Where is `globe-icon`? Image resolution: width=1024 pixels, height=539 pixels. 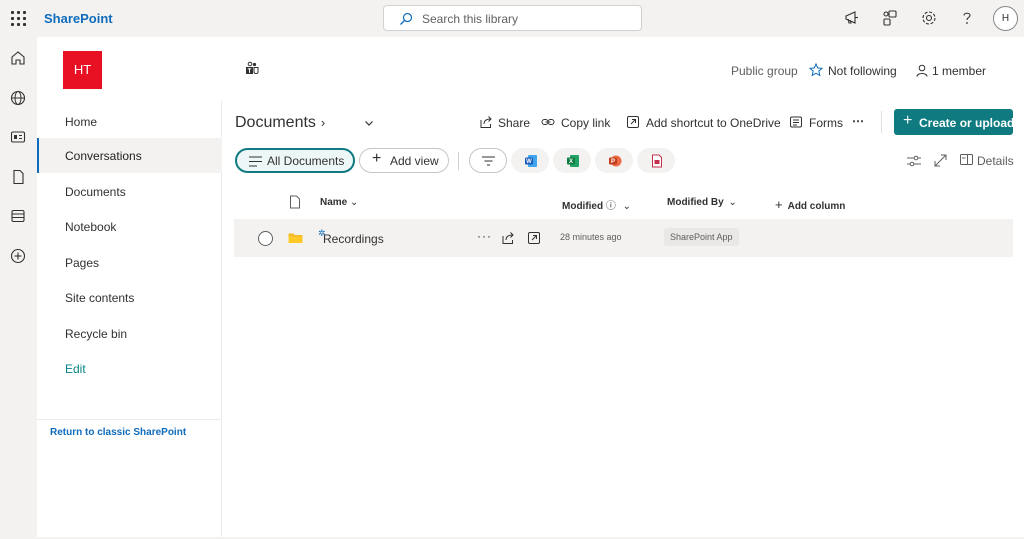
globe-icon is located at coordinates (18, 98).